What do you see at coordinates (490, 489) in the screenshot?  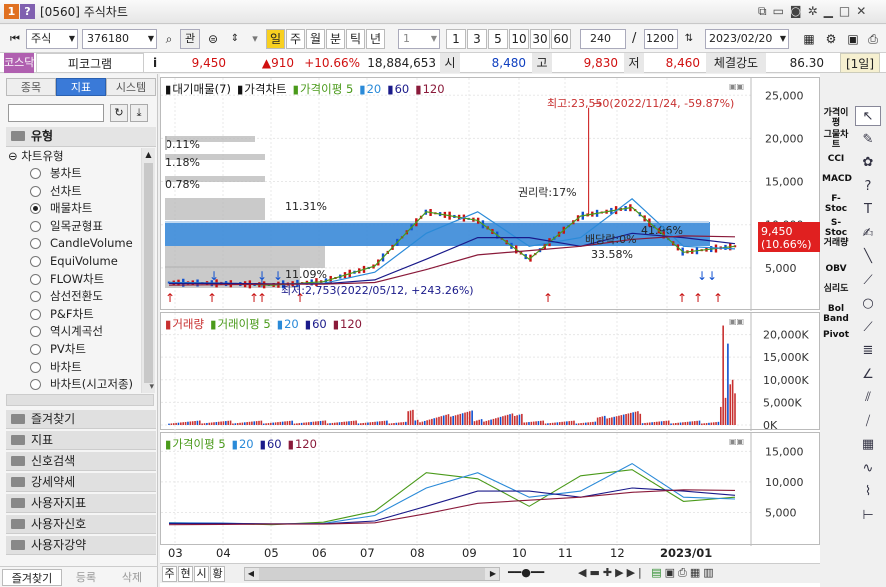 I see `ma-panel: 15,000 10,000 5,000 ▮가격이평 5 ▮20 ▮60 ▮120 ▣▣` at bounding box center [490, 489].